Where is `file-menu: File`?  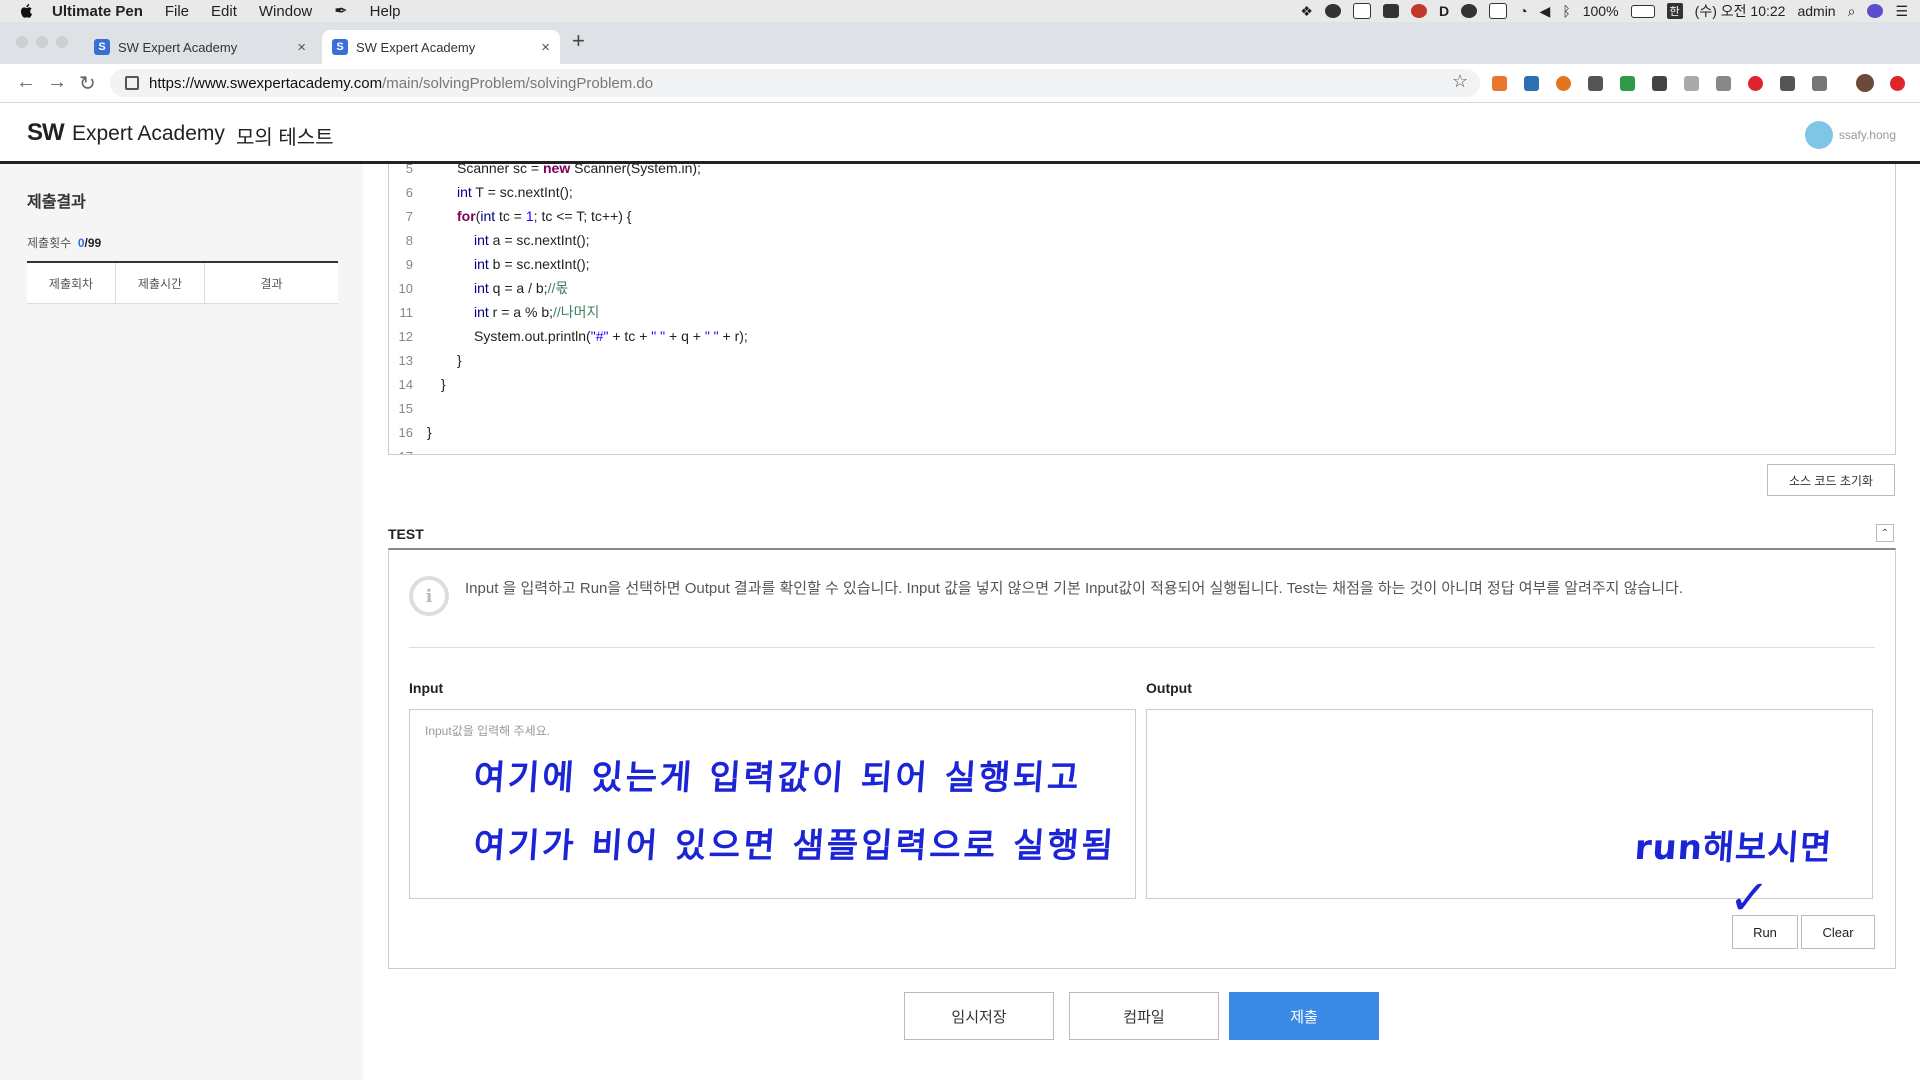
file-menu: File is located at coordinates (177, 11).